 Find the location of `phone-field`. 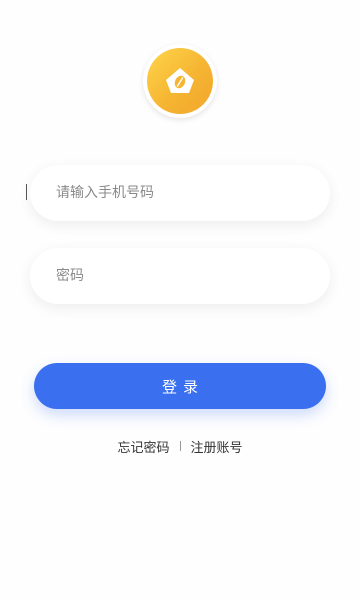

phone-field is located at coordinates (180, 193).